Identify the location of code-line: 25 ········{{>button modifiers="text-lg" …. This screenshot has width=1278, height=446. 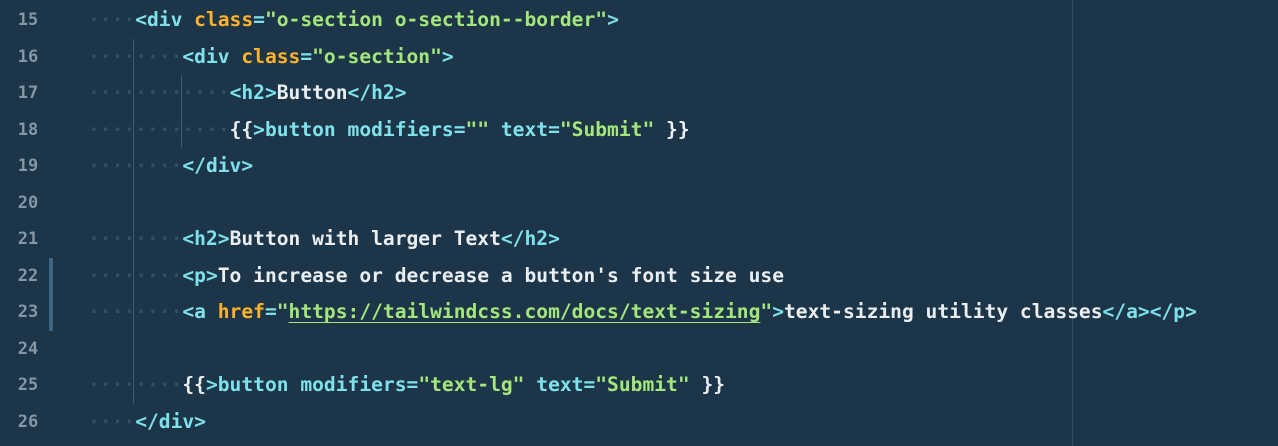
(639, 385).